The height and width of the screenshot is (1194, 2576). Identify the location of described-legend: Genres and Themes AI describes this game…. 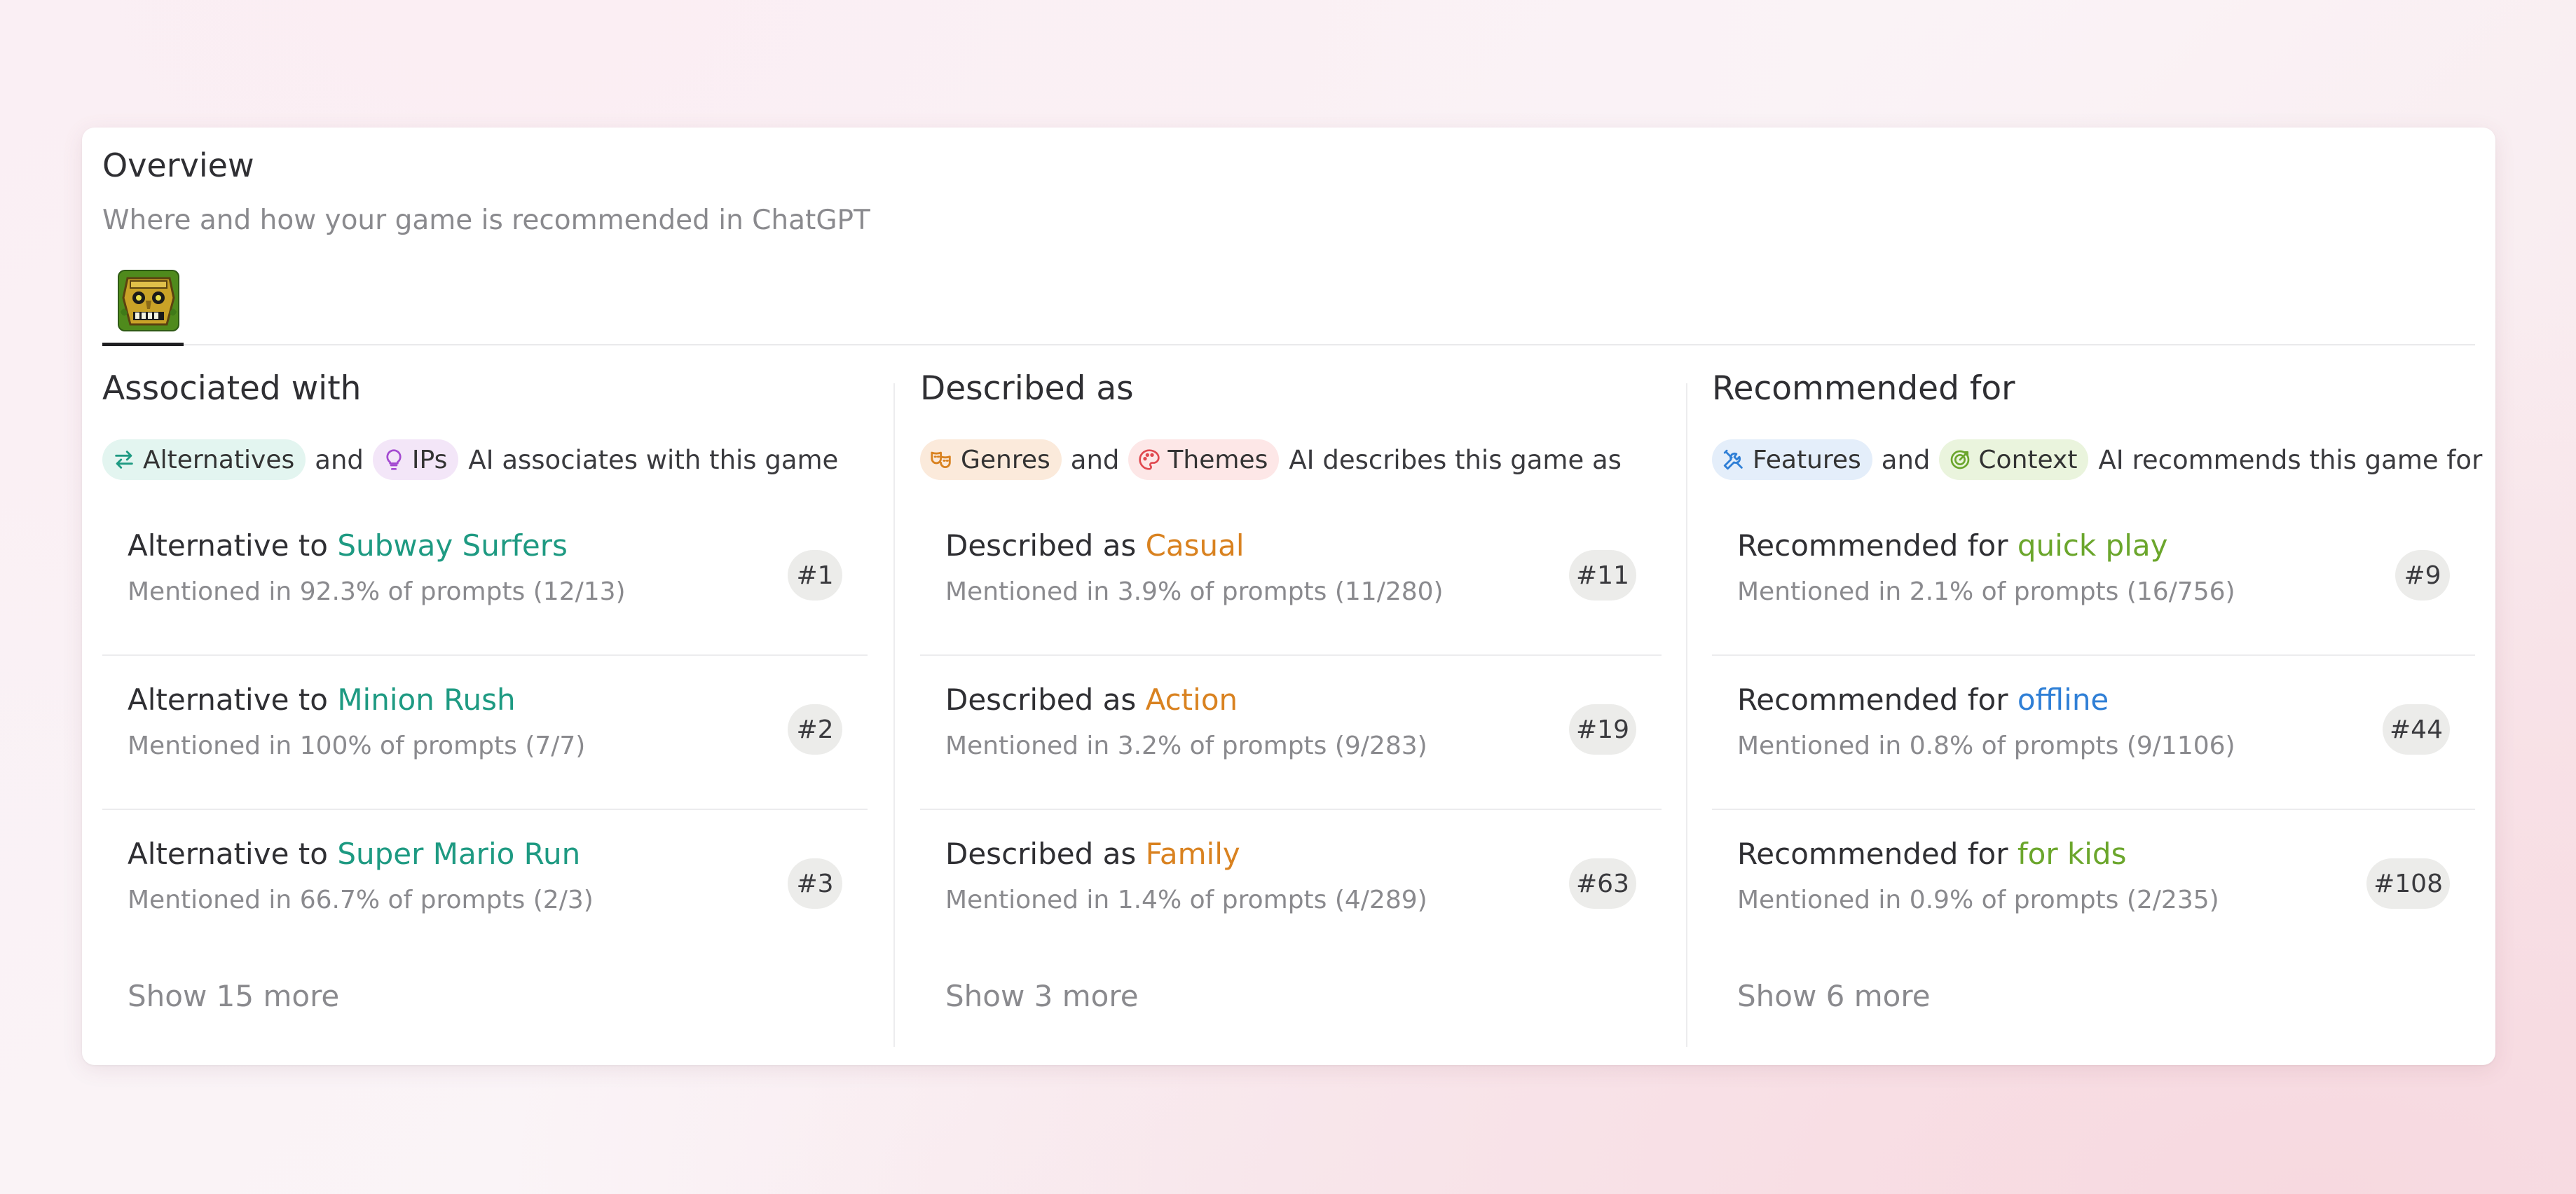
(1271, 460).